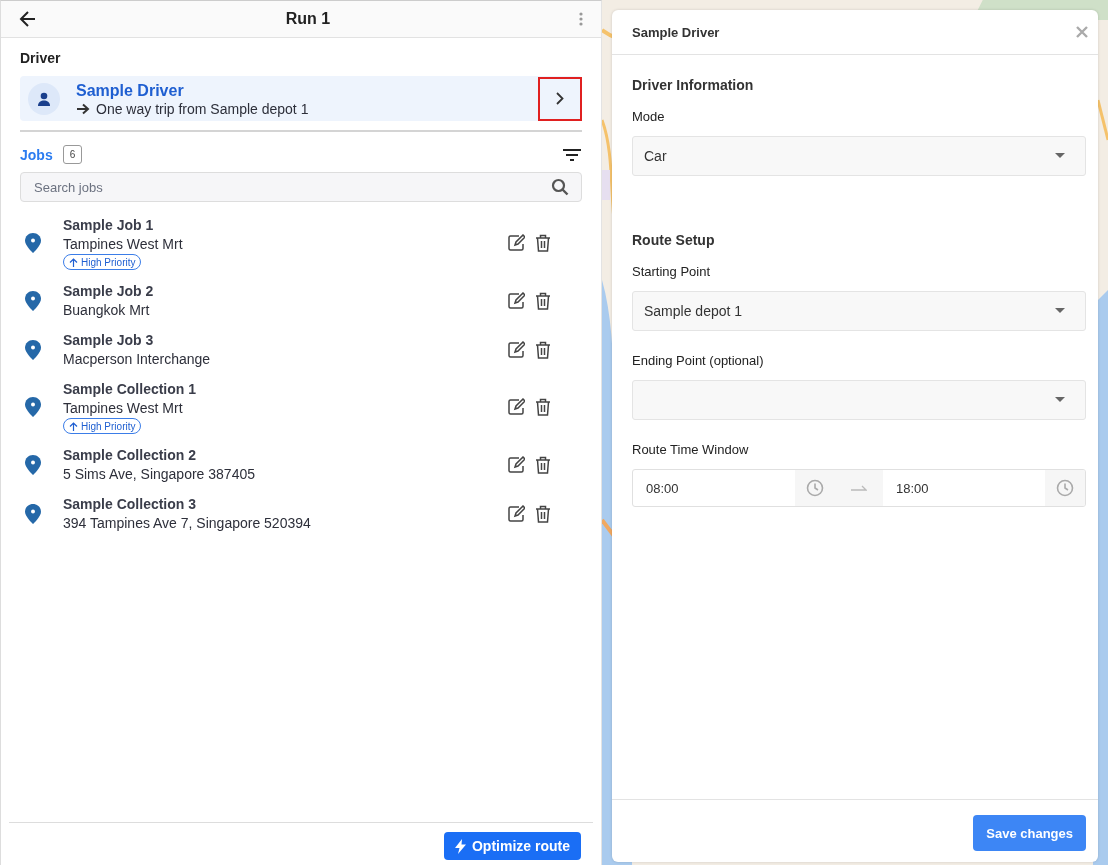 The width and height of the screenshot is (1108, 865). Describe the element at coordinates (202, 108) in the screenshot. I see `trip-description: One way trip from Sample depot 1` at that location.